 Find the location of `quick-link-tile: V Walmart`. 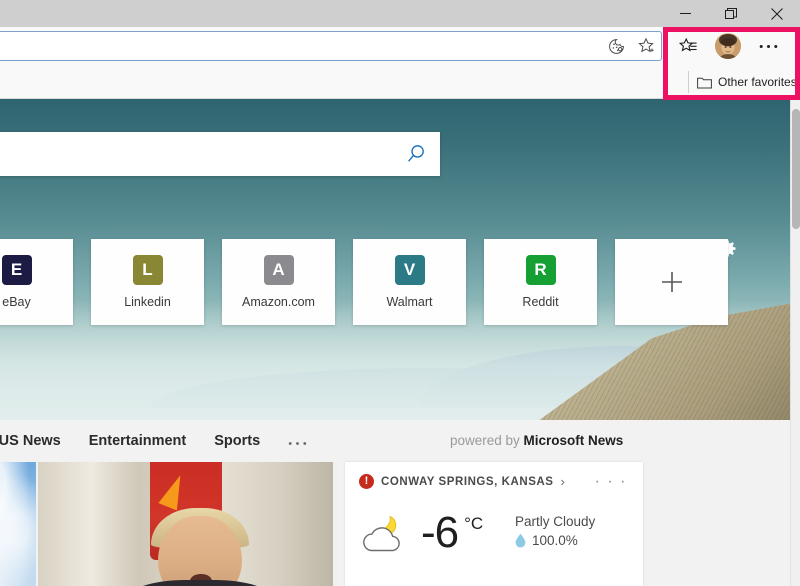

quick-link-tile: V Walmart is located at coordinates (409, 282).